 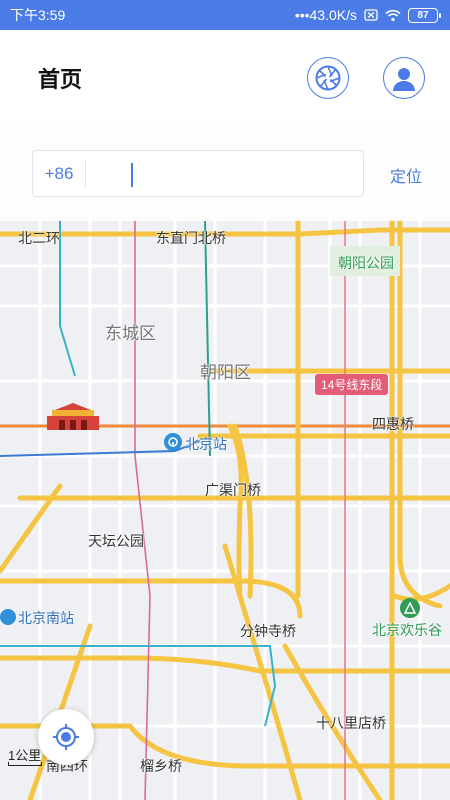 What do you see at coordinates (225, 15) in the screenshot?
I see `status-bar: 下午3:59 •••43.0K/s 87` at bounding box center [225, 15].